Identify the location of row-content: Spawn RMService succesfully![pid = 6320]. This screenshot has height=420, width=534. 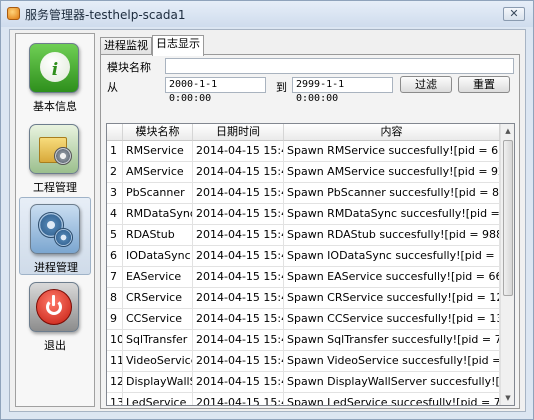
(392, 151).